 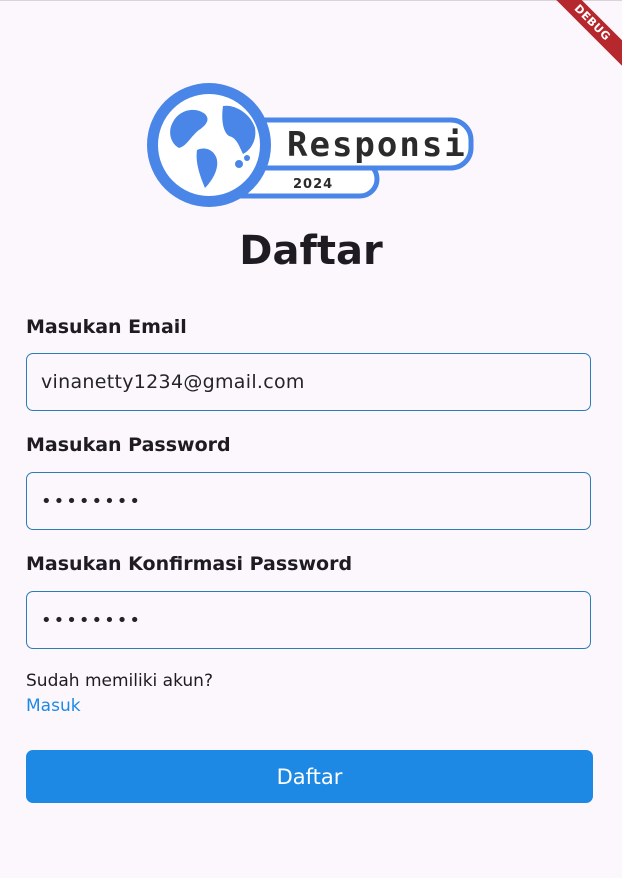 What do you see at coordinates (377, 145) in the screenshot?
I see `logo-text: Responsi` at bounding box center [377, 145].